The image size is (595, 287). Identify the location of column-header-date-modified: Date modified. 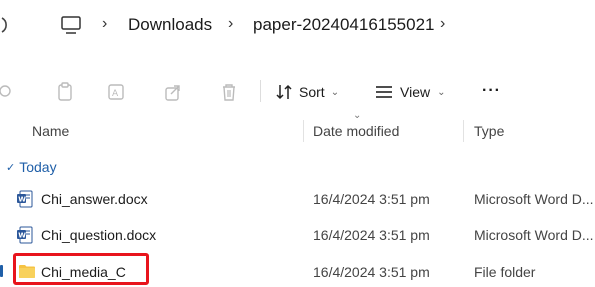
(356, 131).